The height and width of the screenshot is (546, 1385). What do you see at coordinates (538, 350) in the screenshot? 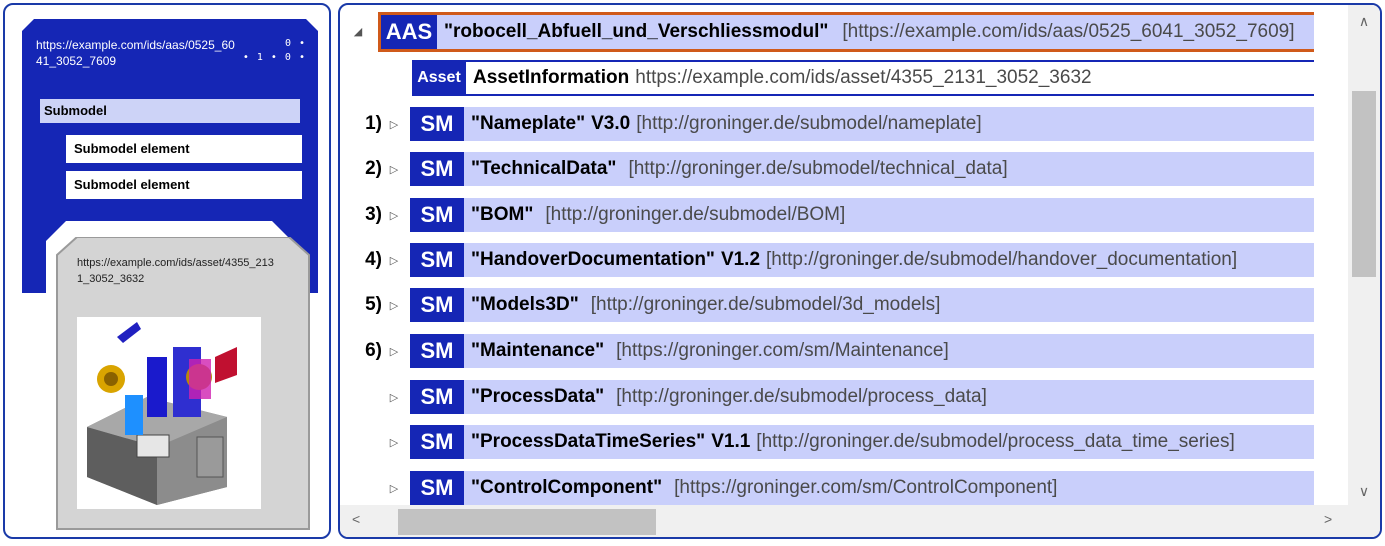
I see `submodel-idshort: "Maintenance"` at bounding box center [538, 350].